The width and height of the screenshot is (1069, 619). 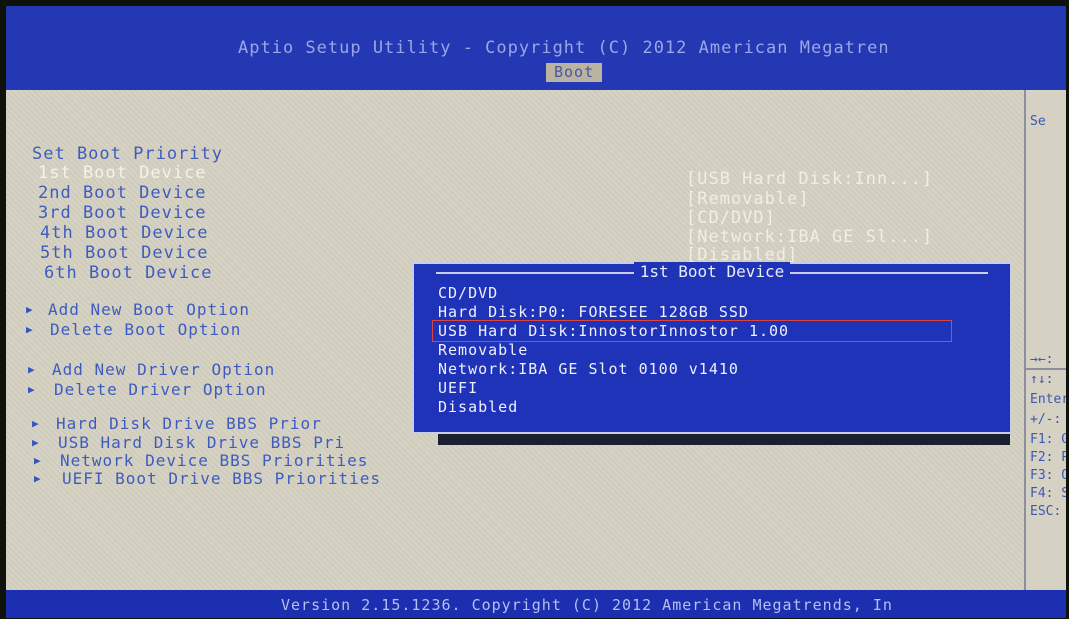 I want to click on boot-device-label-2: 2nd Boot Device, so click(x=122, y=193).